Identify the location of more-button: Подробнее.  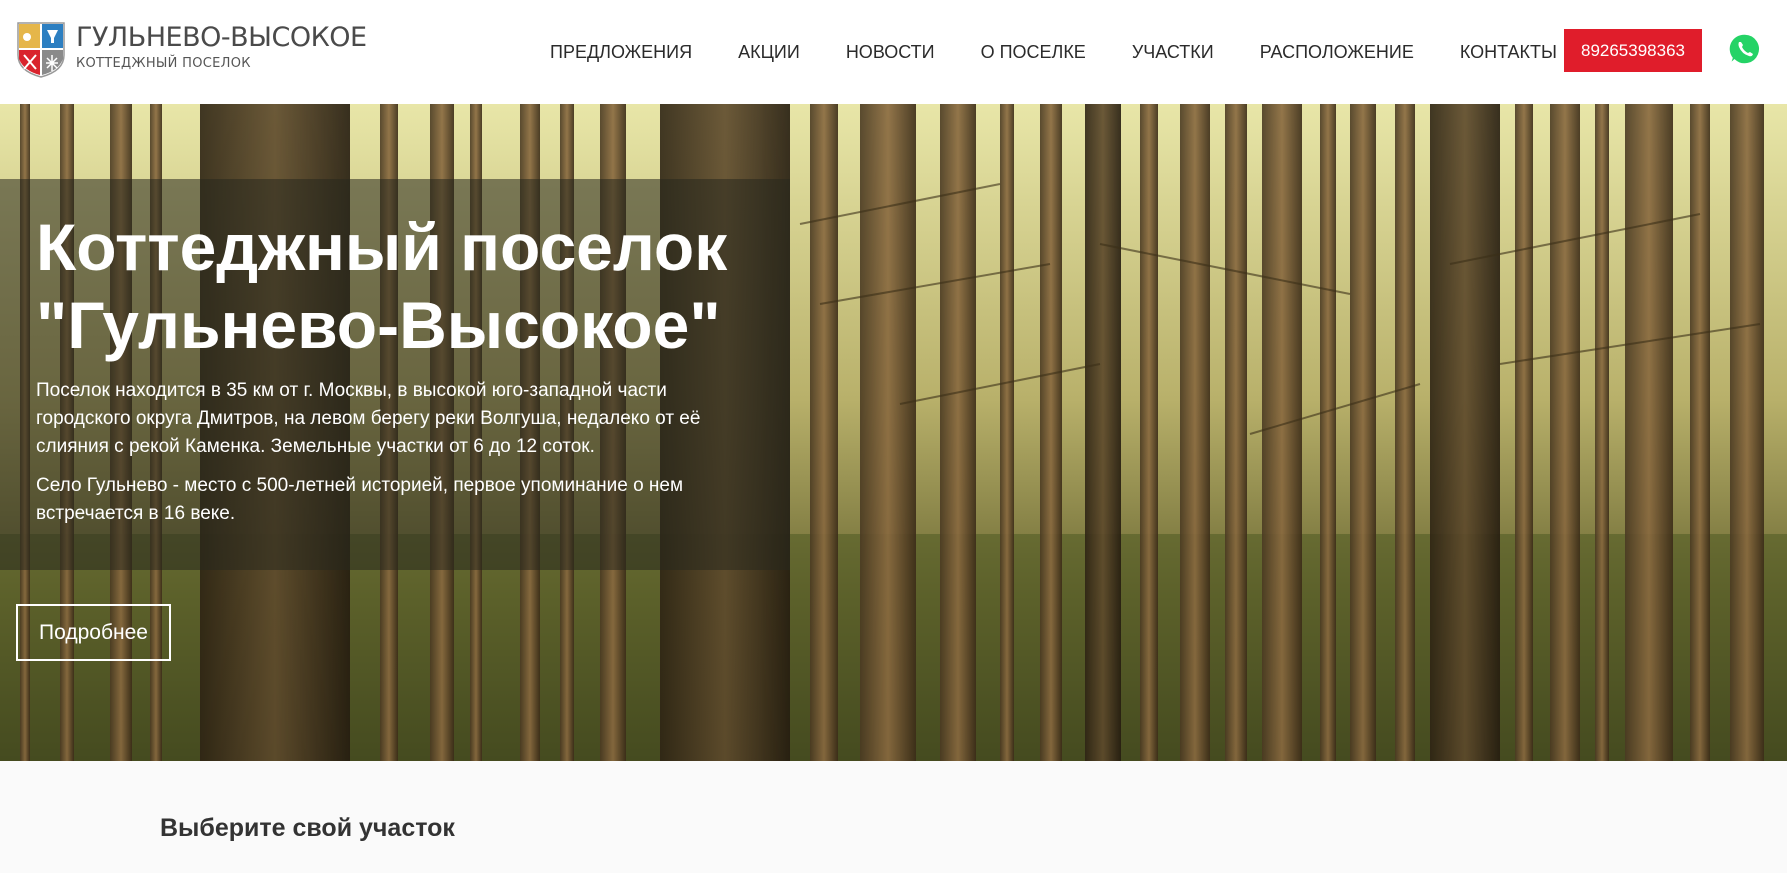
(93, 632).